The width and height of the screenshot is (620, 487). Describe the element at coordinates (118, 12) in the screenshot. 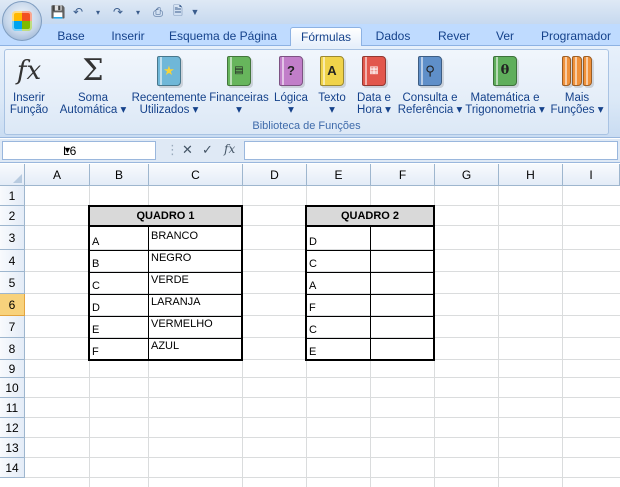

I see `redo-icon: ↷` at that location.